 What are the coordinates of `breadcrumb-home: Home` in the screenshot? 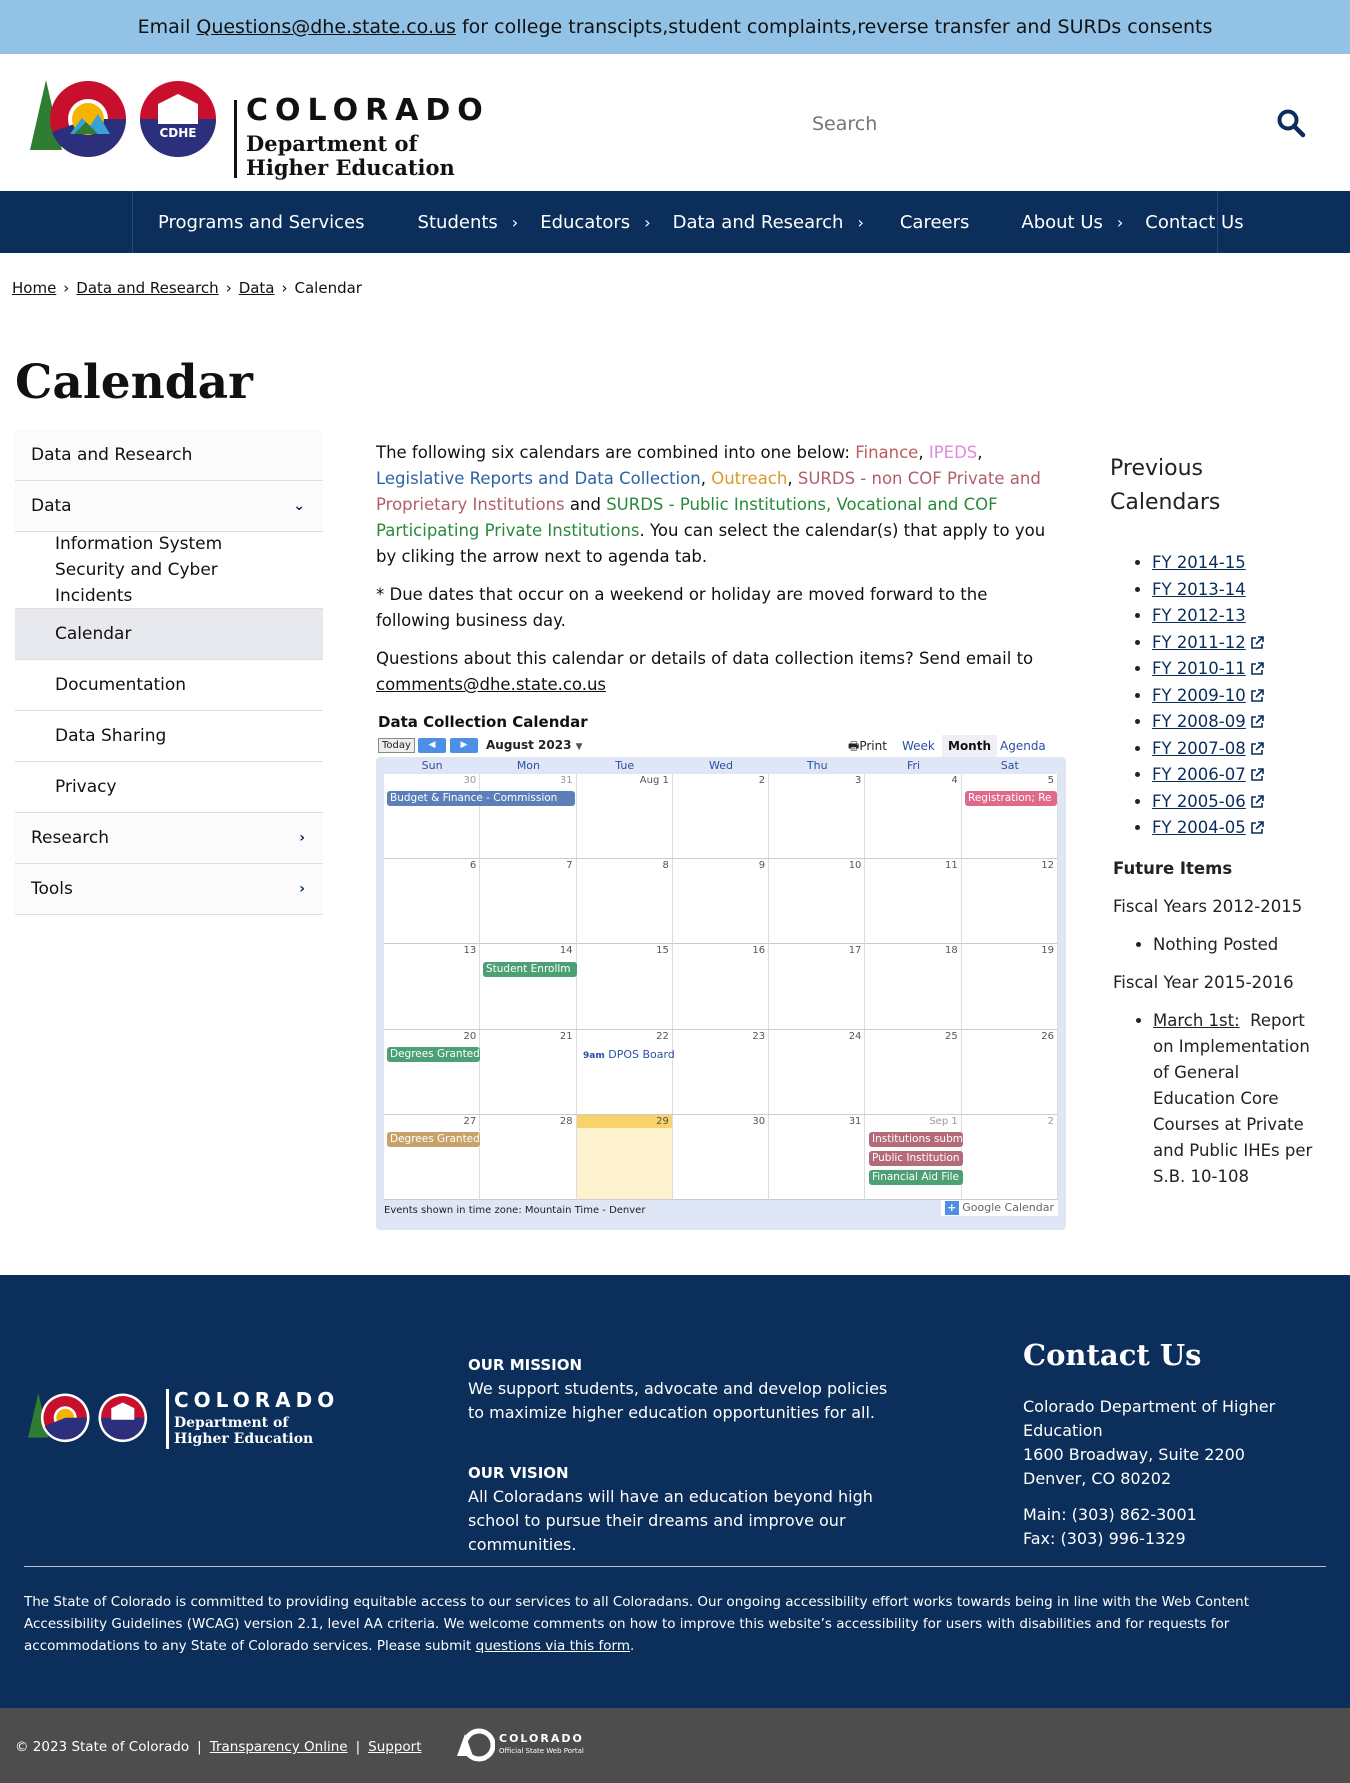 It's located at (34, 288).